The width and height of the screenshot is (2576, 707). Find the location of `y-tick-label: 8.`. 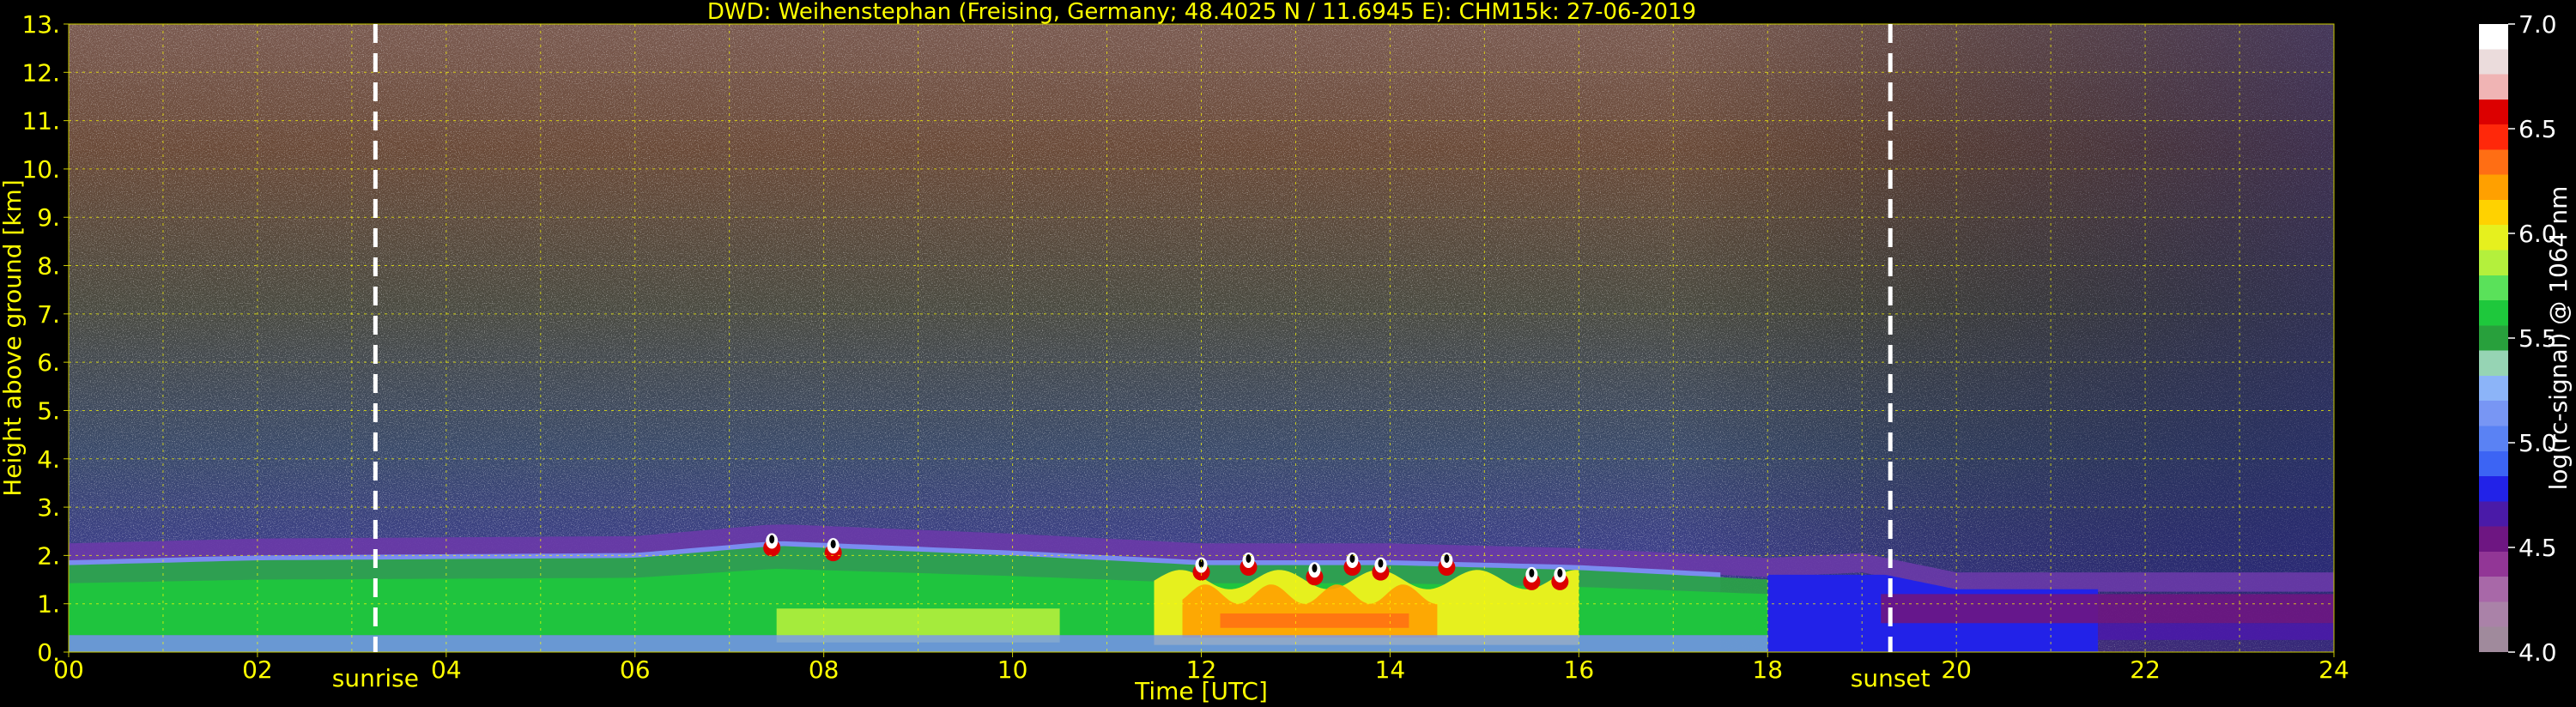

y-tick-label: 8. is located at coordinates (48, 266).